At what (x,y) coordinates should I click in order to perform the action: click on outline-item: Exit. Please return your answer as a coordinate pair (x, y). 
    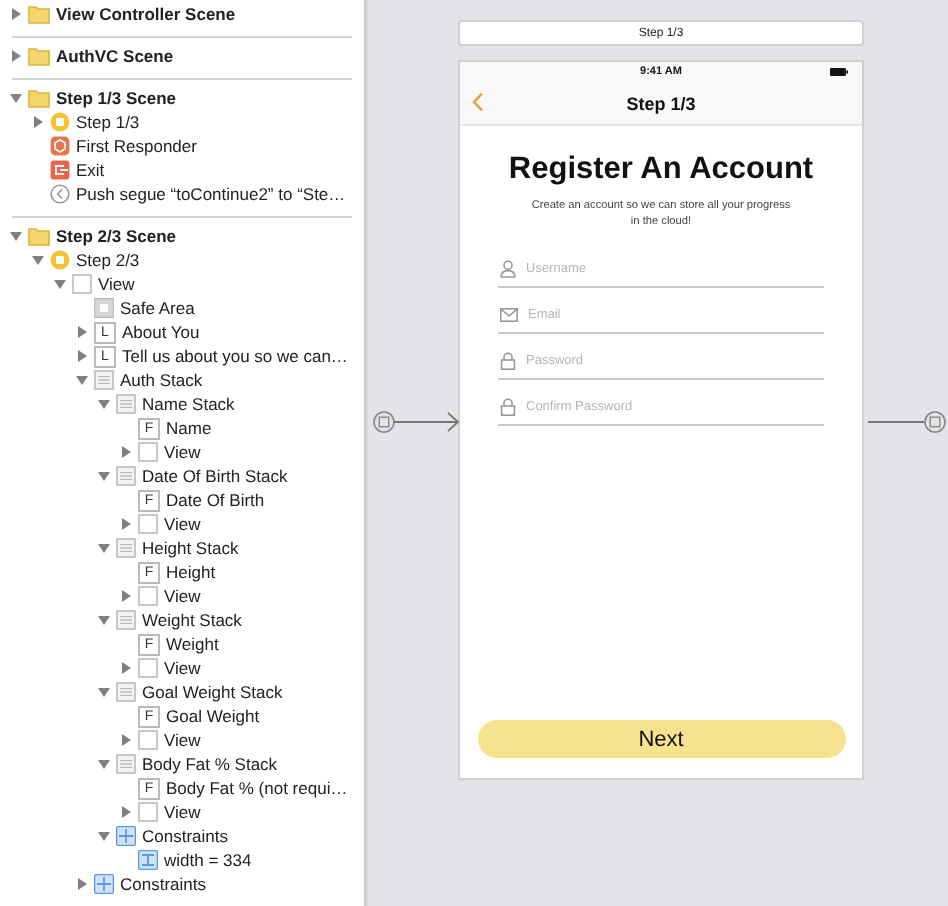
    Looking at the image, I should click on (90, 170).